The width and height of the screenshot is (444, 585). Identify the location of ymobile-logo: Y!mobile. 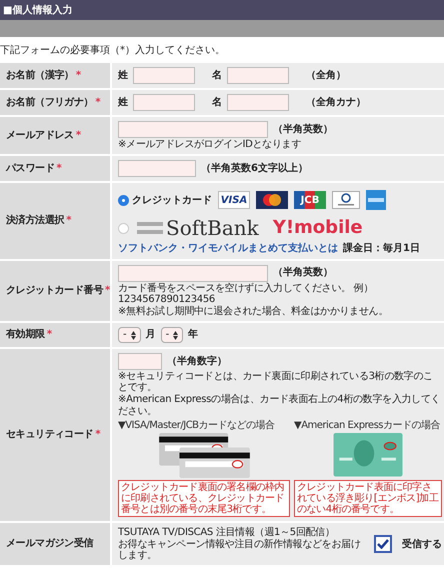
(317, 228).